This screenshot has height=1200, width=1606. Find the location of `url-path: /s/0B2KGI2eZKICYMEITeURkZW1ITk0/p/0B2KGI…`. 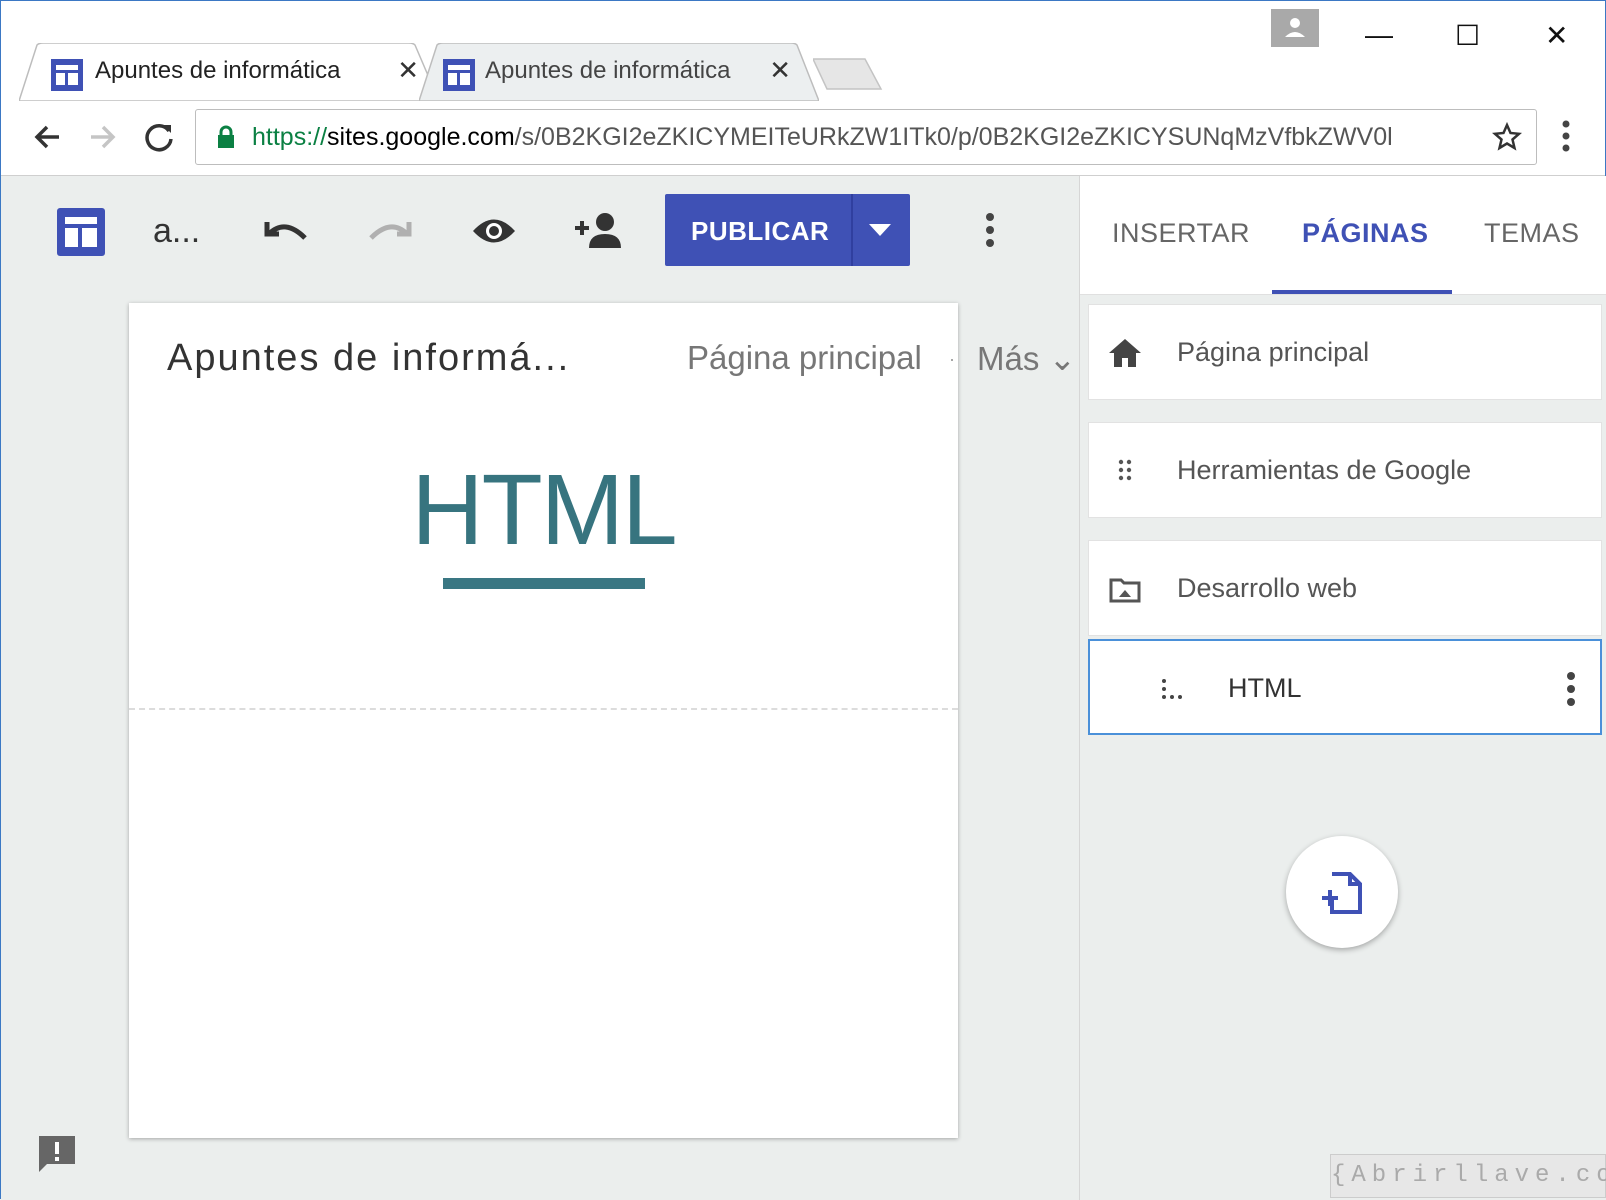

url-path: /s/0B2KGI2eZKICYMEITeURkZW1ITk0/p/0B2KGI… is located at coordinates (953, 137).